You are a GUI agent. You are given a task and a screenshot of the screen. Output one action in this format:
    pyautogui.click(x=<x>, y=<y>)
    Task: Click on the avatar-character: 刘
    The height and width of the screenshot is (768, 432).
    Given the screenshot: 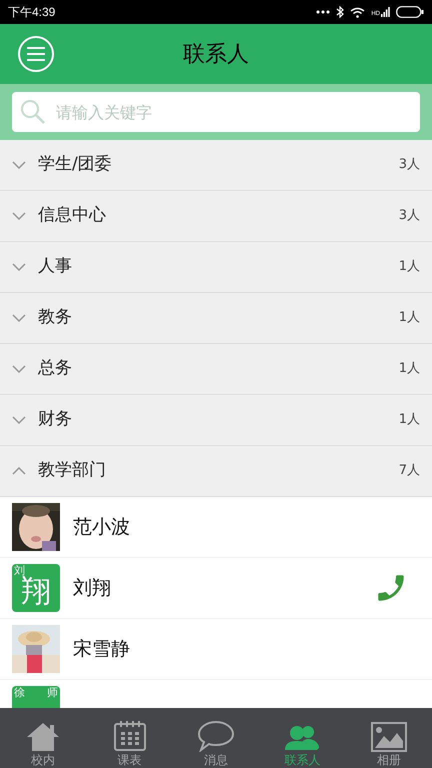 What is the action you would take?
    pyautogui.click(x=19, y=570)
    